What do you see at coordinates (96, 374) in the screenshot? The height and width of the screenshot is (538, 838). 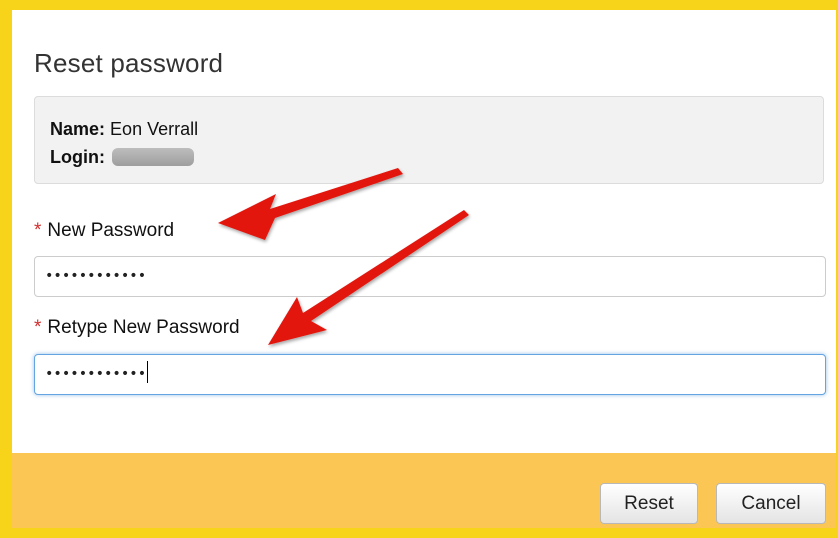 I see `retype-password-value: ••••••••••••` at bounding box center [96, 374].